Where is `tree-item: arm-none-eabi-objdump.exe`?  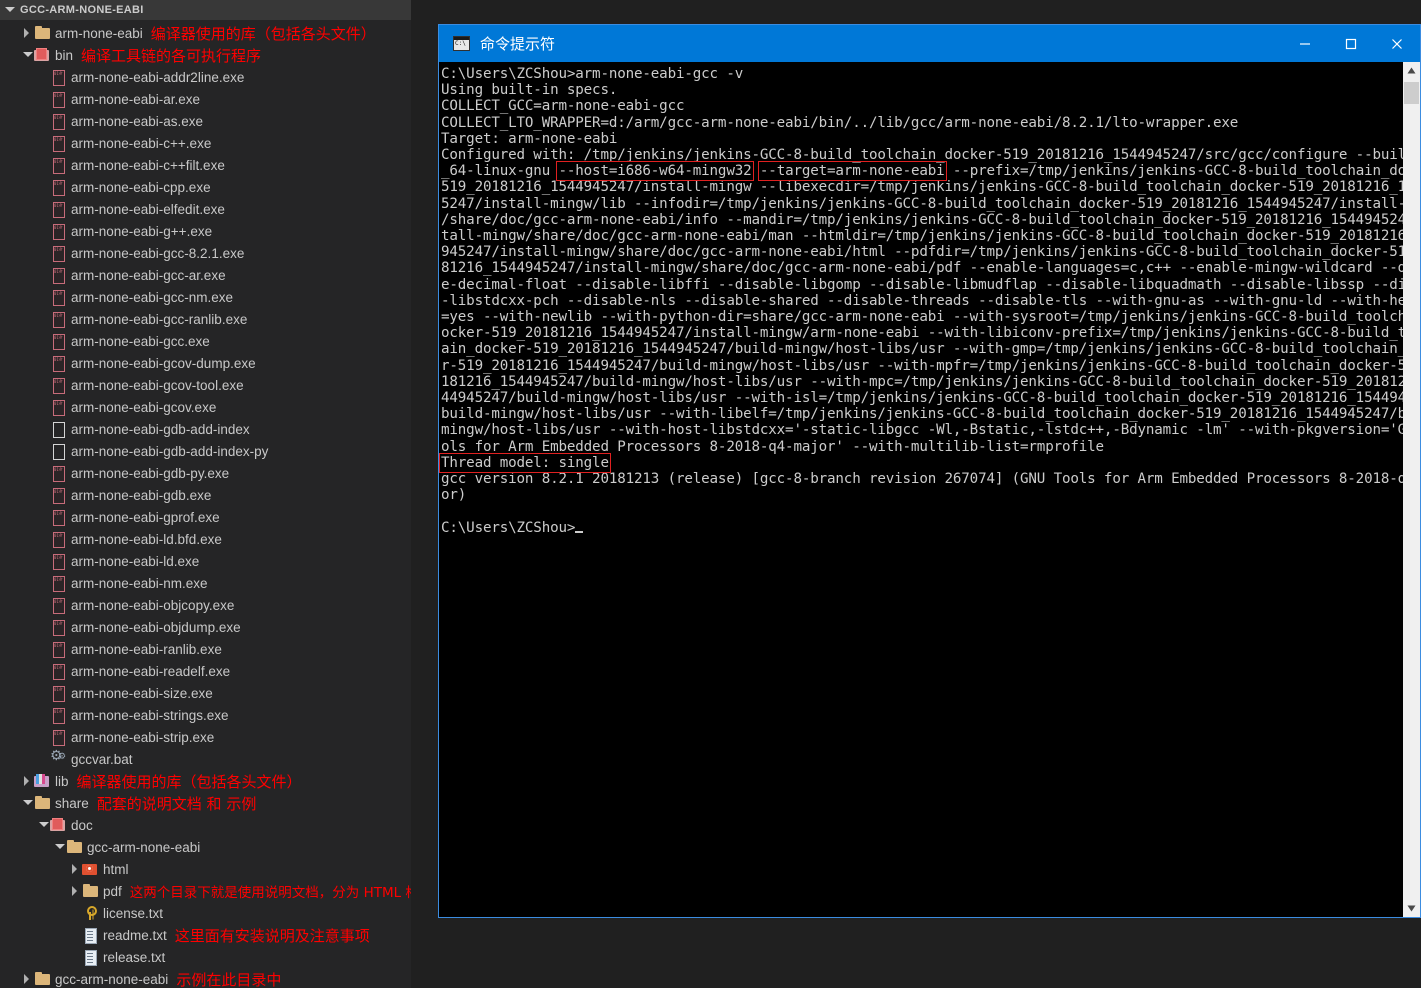
tree-item: arm-none-eabi-objdump.exe is located at coordinates (205, 627).